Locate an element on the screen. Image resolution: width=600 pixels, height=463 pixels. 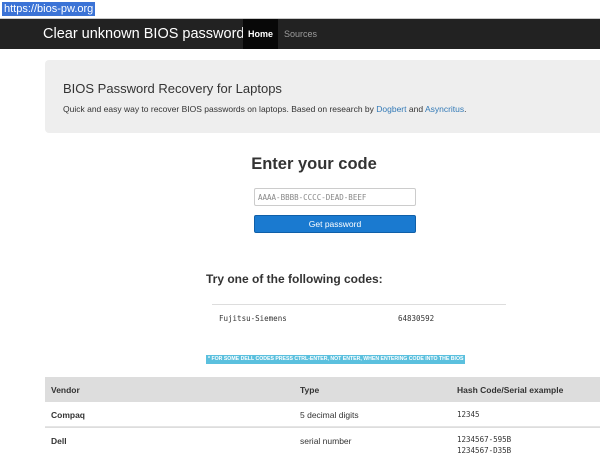
row-example: 1234567-595B is located at coordinates (484, 439).